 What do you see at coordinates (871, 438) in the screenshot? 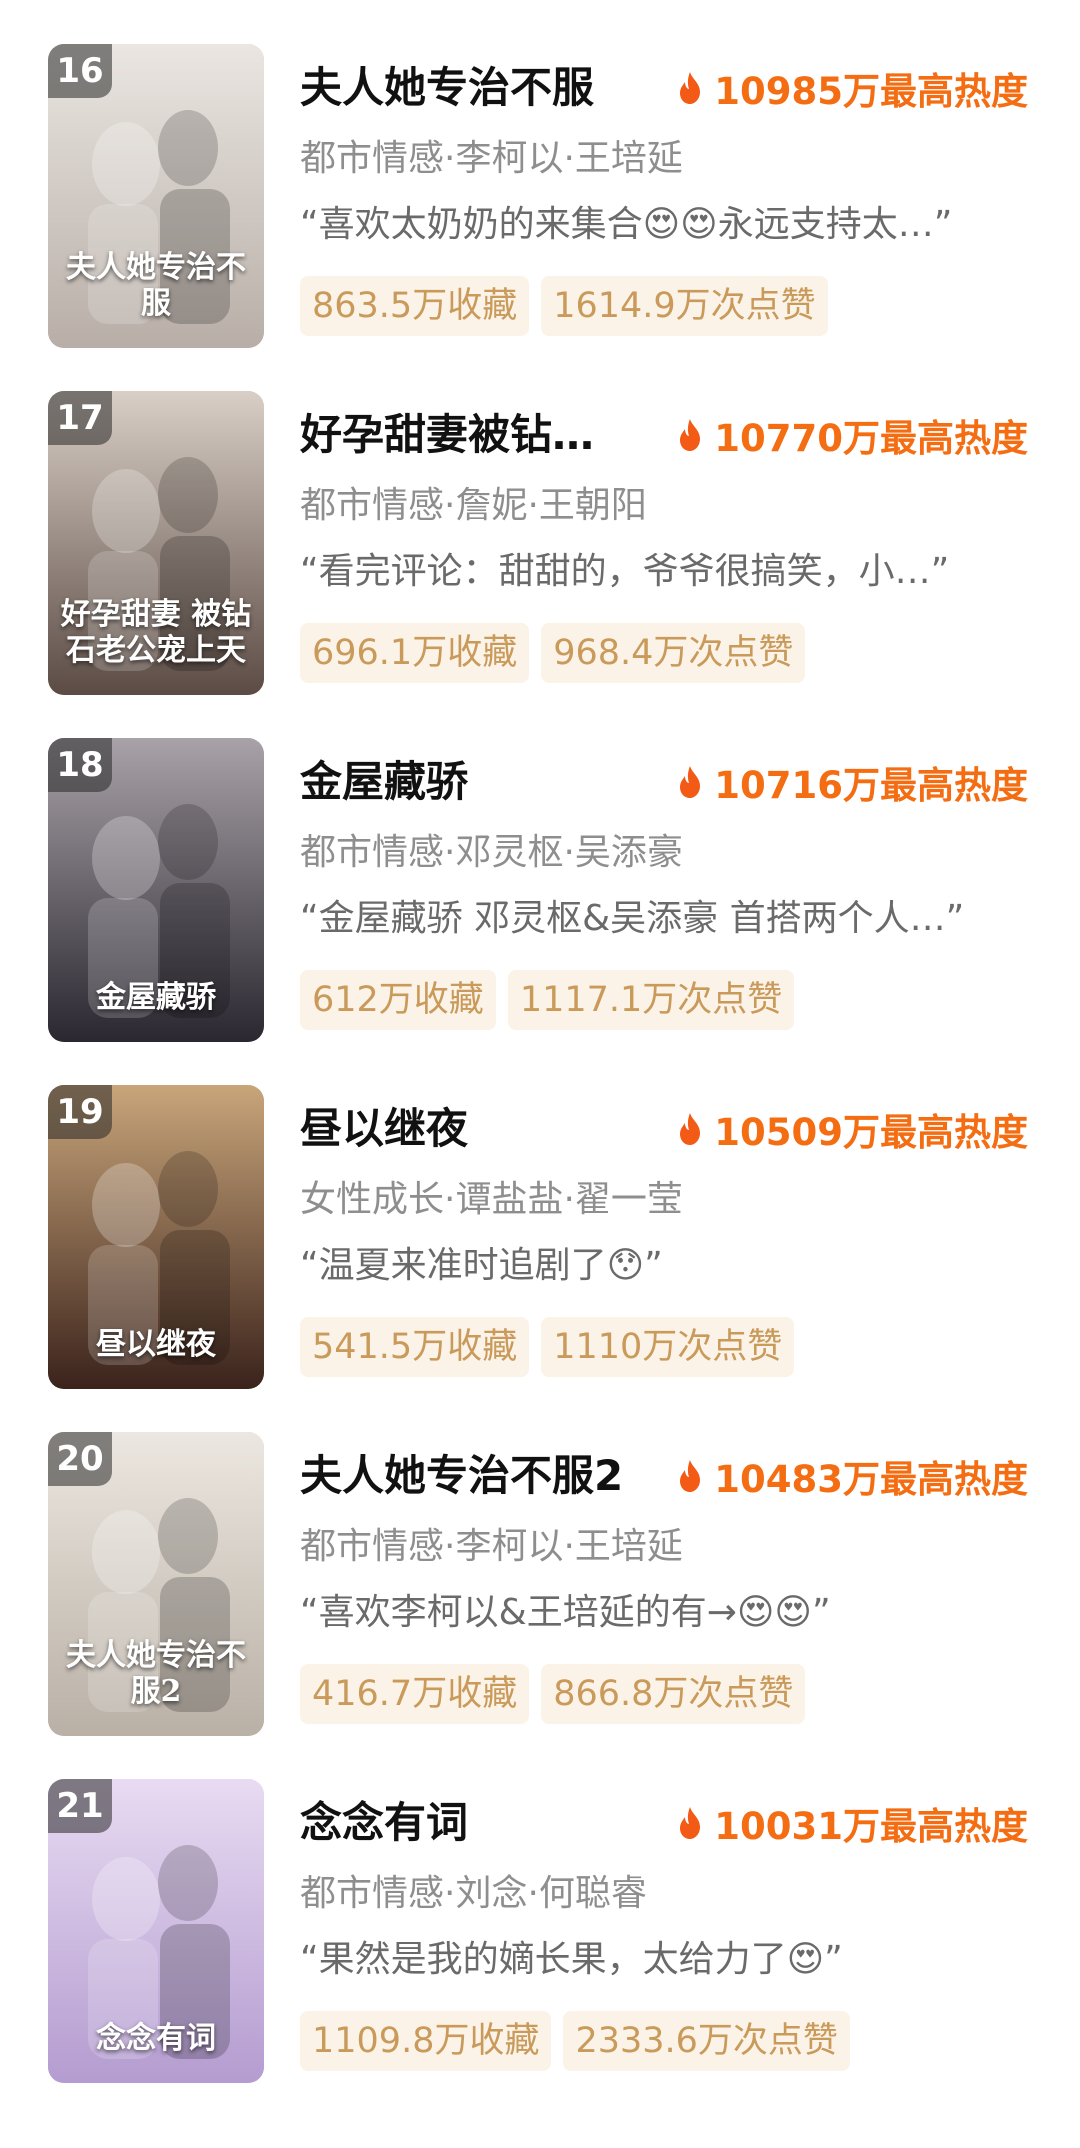
I see `heat-value: 10770万最高热度` at bounding box center [871, 438].